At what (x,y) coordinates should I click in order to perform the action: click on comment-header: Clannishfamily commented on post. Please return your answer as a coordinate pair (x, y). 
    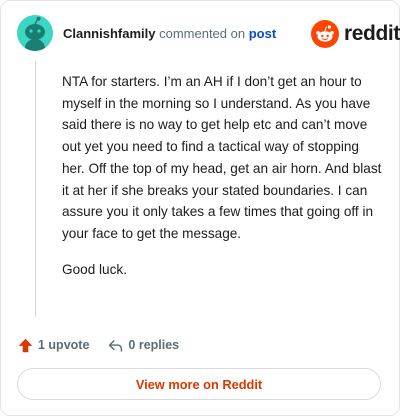
    Looking at the image, I should click on (169, 33).